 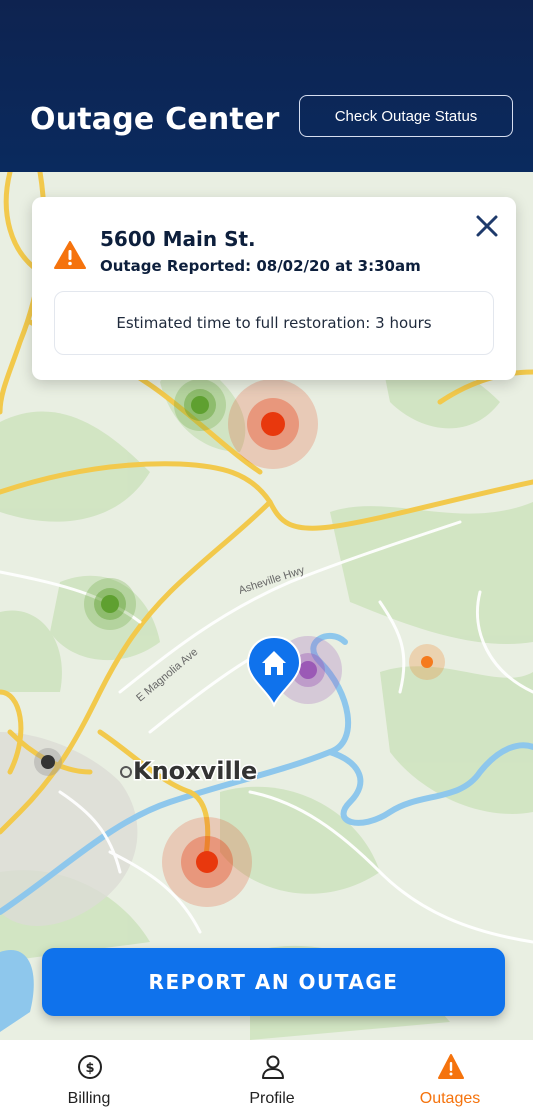 I want to click on tab-outages-label: Outages, so click(x=450, y=1098).